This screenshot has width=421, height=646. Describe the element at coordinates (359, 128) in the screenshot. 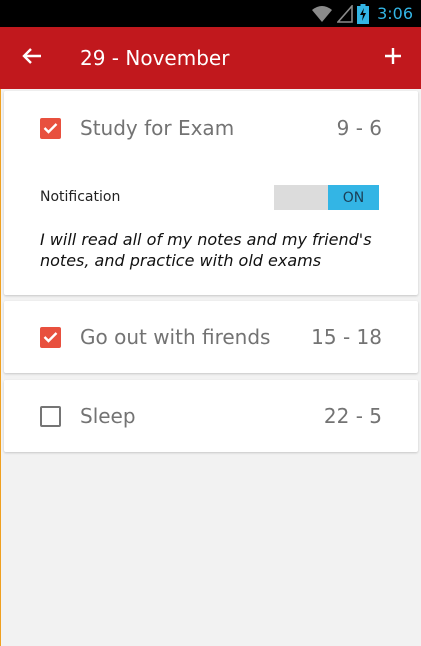

I see `task-time: 9 - 6` at that location.